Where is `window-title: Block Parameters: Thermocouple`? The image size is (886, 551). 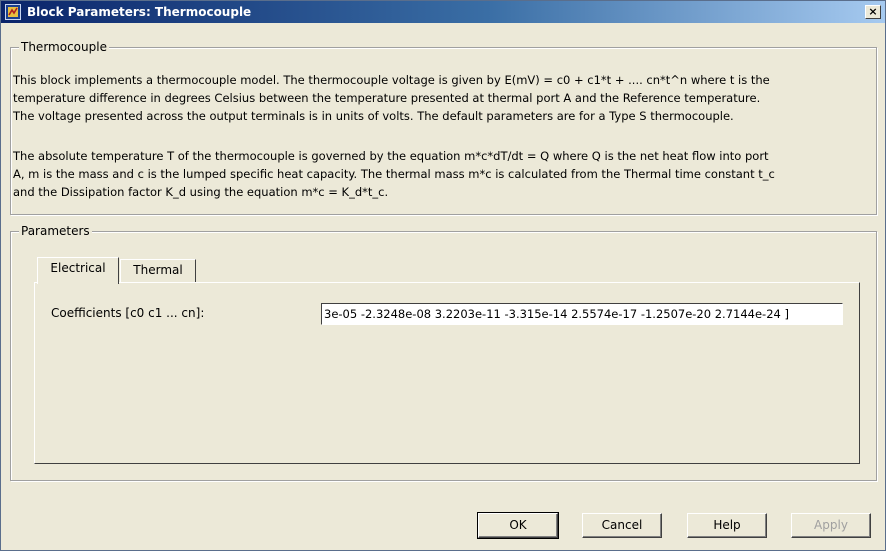 window-title: Block Parameters: Thermocouple is located at coordinates (139, 12).